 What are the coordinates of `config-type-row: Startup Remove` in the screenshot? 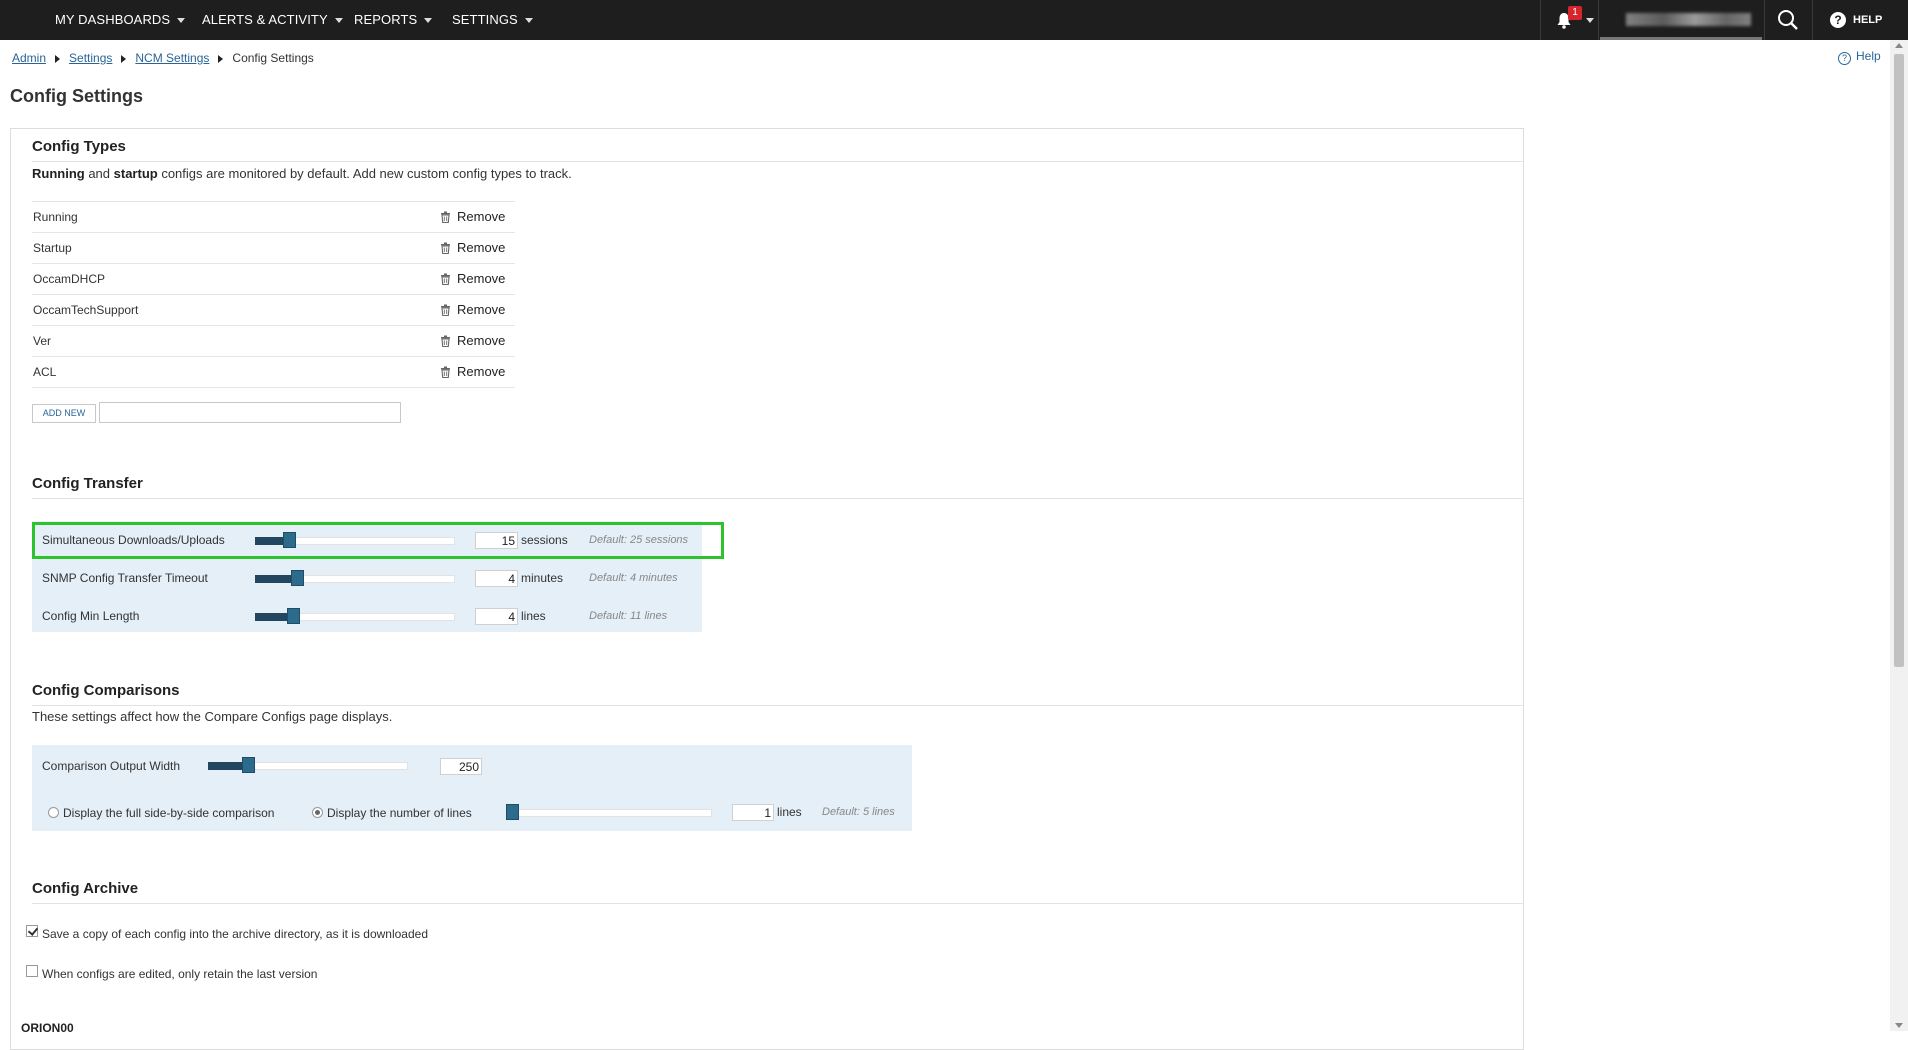 It's located at (273, 248).